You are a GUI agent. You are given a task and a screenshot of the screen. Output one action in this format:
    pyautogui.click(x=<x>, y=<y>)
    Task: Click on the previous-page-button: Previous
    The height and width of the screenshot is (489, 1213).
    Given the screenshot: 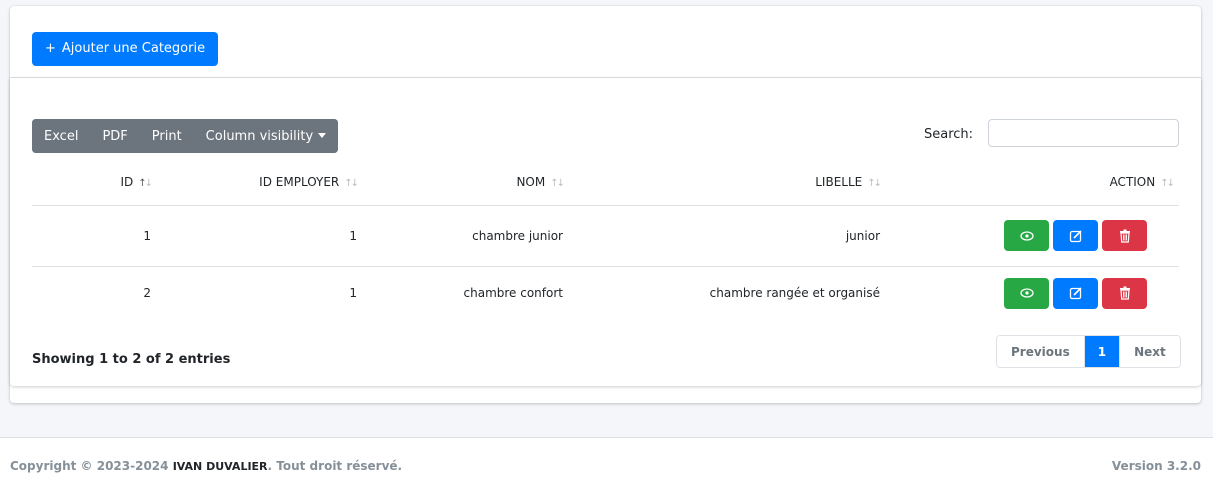 What is the action you would take?
    pyautogui.click(x=1041, y=351)
    